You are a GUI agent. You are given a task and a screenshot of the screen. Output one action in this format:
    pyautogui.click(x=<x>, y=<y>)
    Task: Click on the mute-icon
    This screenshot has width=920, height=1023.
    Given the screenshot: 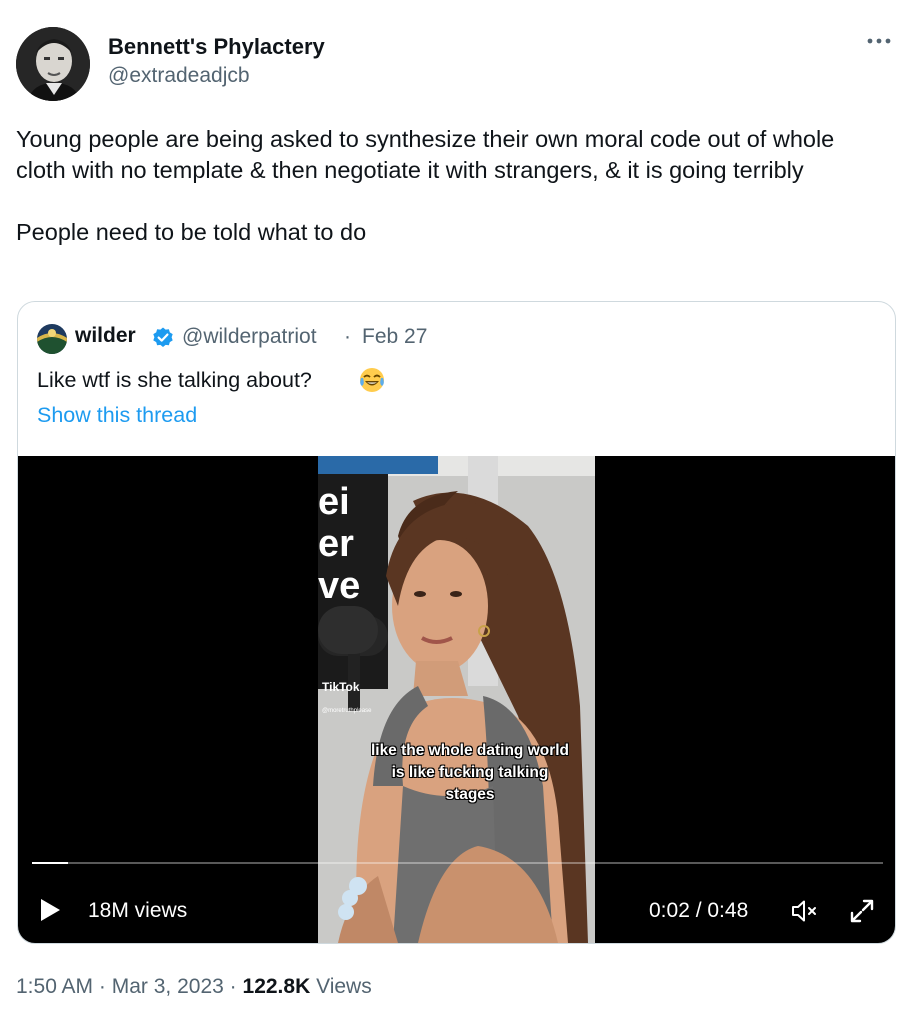 What is the action you would take?
    pyautogui.click(x=805, y=911)
    